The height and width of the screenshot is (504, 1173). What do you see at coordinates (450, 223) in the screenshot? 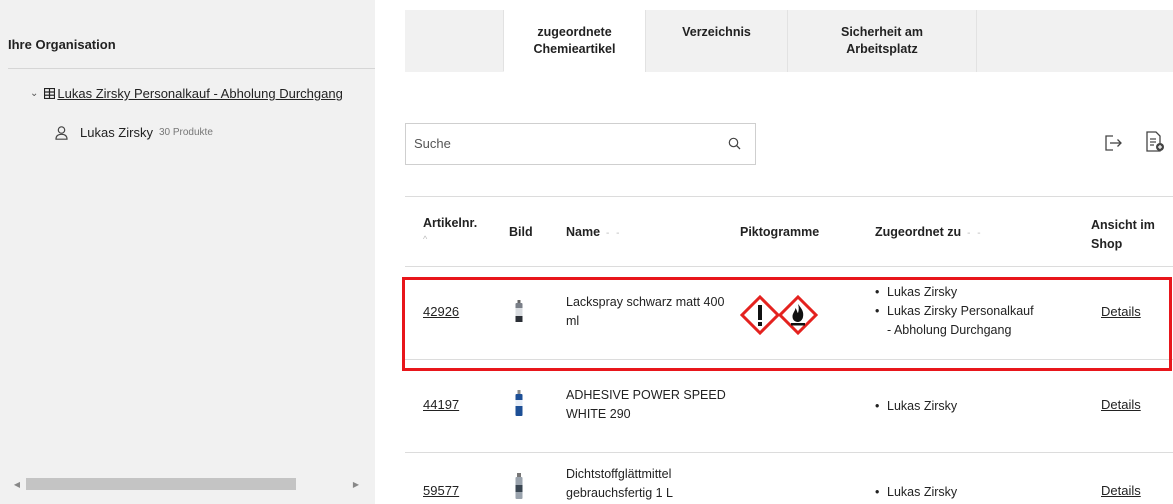
I see `col-header-label: Artikelnr.` at bounding box center [450, 223].